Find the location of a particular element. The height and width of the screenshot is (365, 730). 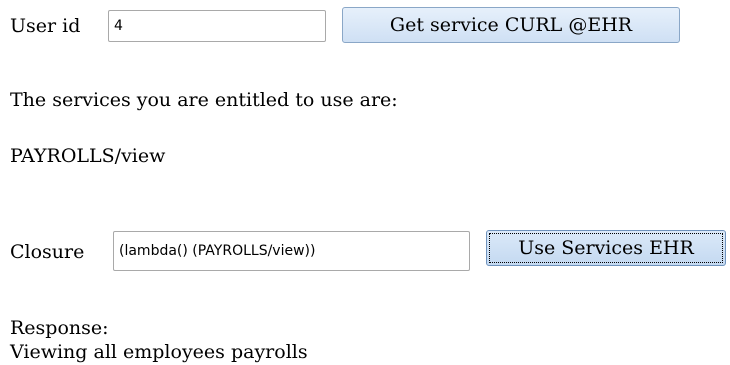

entitled-service: PAYROLLS/view is located at coordinates (88, 156).